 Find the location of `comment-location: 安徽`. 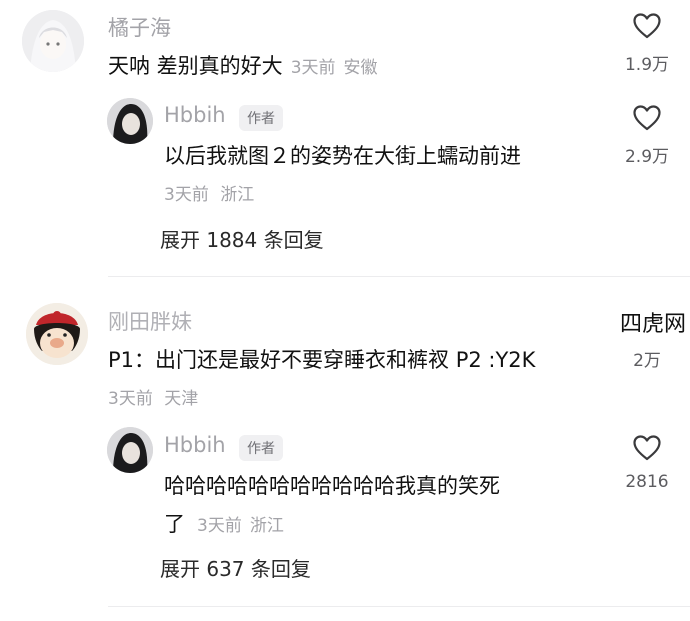

comment-location: 安徽 is located at coordinates (360, 68).